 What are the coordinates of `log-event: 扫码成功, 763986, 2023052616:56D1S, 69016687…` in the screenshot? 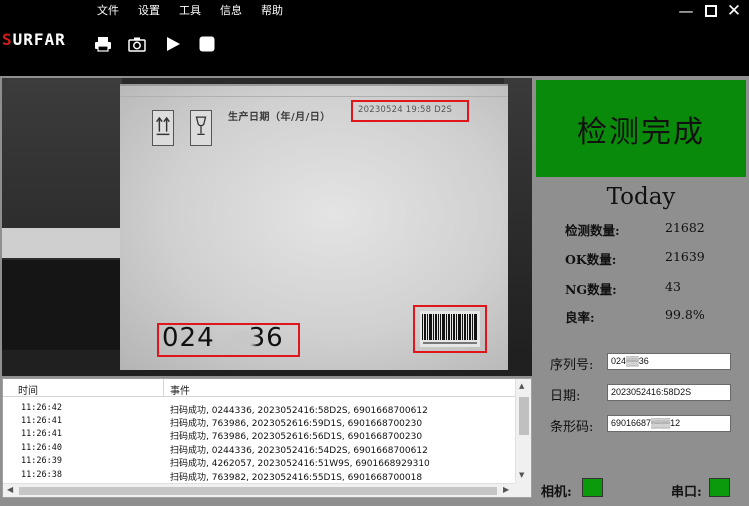 It's located at (296, 437).